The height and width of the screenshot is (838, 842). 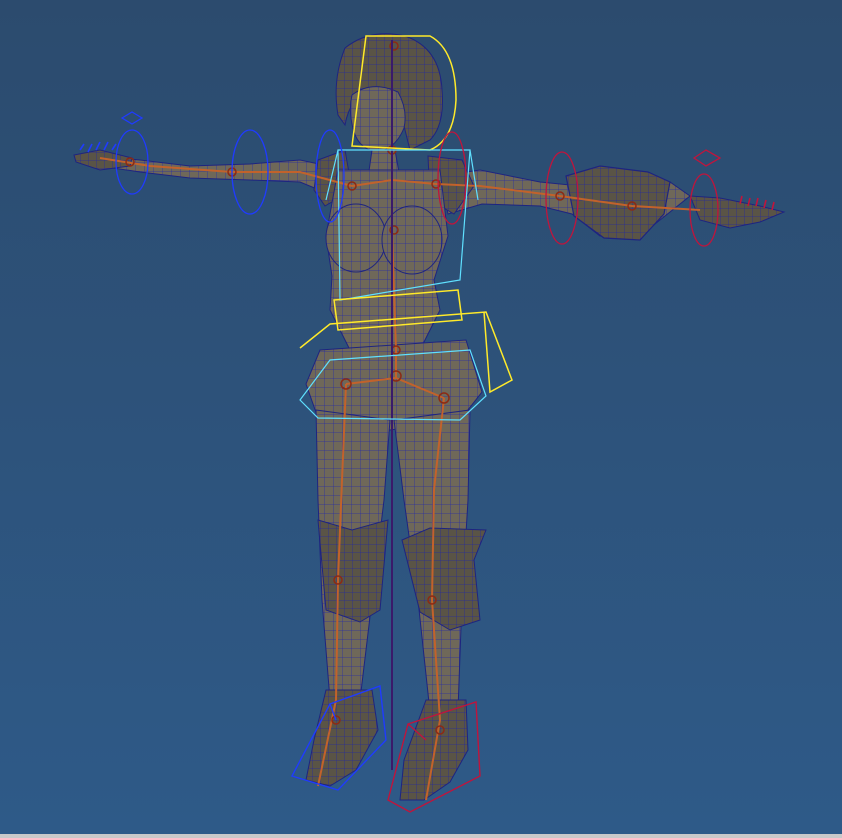 What do you see at coordinates (356, 238) in the screenshot?
I see `chest-left-mesh` at bounding box center [356, 238].